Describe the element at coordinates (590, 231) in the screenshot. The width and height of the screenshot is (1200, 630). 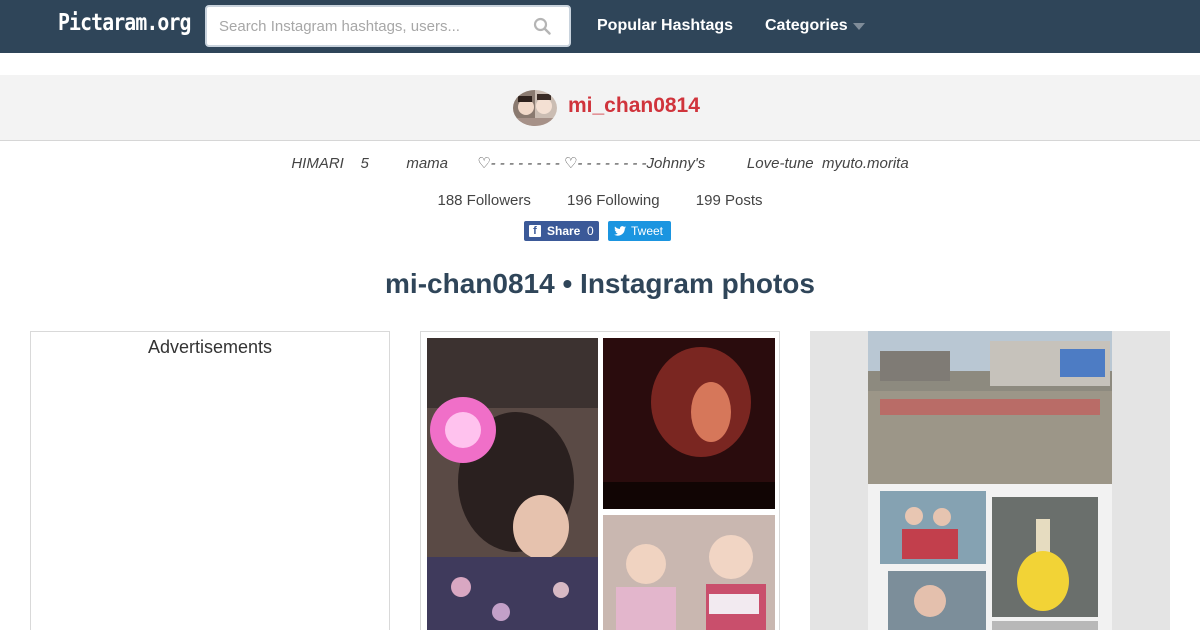
I see `share-count: 0` at that location.